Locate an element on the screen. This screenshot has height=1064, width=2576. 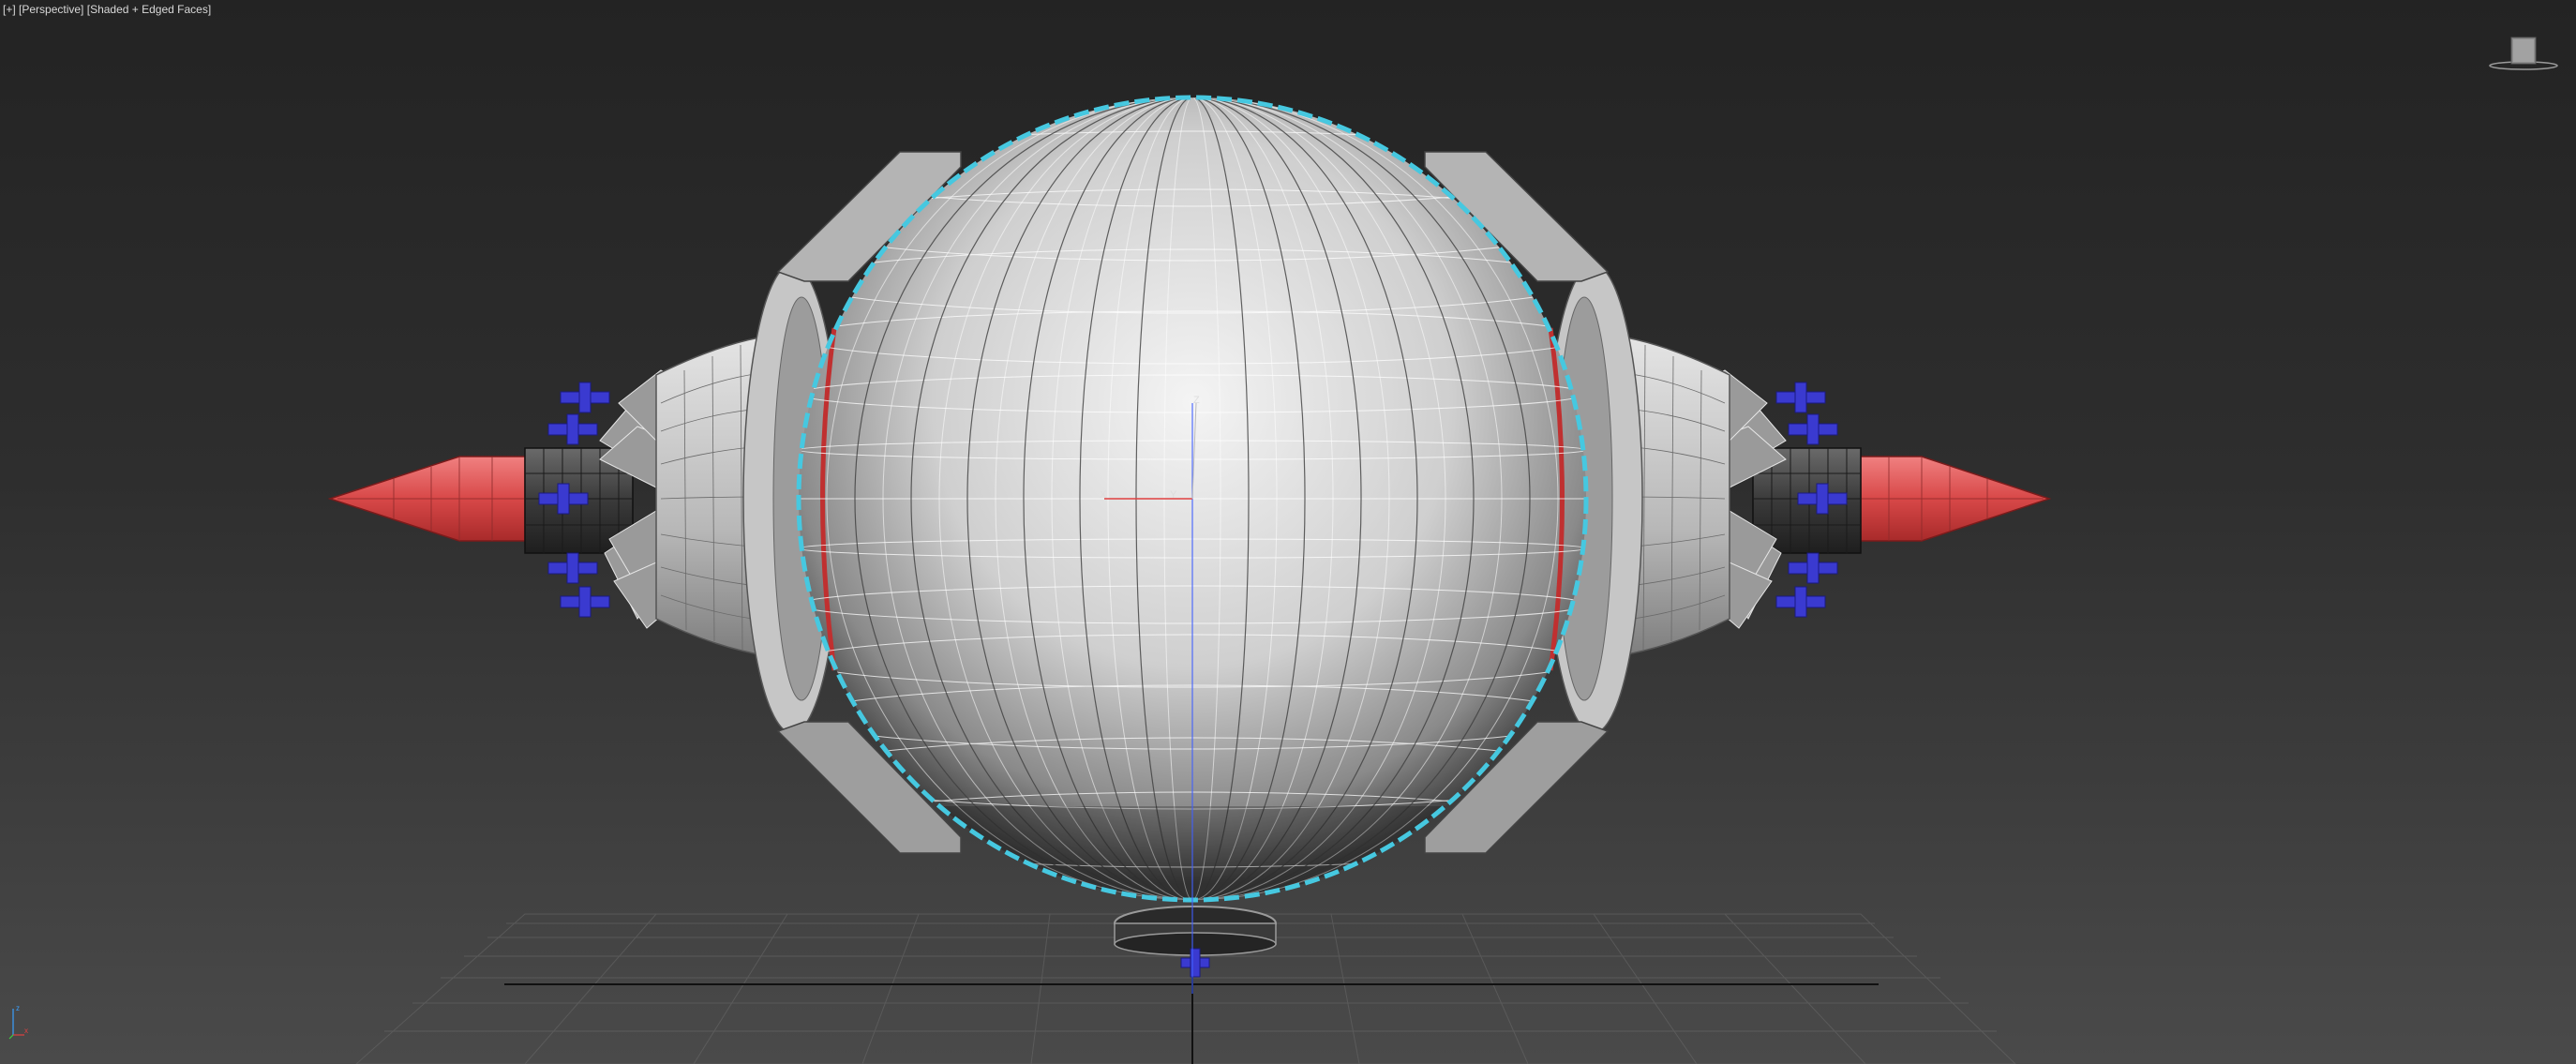
viewport-menu-plus: [+] is located at coordinates (10, 9).